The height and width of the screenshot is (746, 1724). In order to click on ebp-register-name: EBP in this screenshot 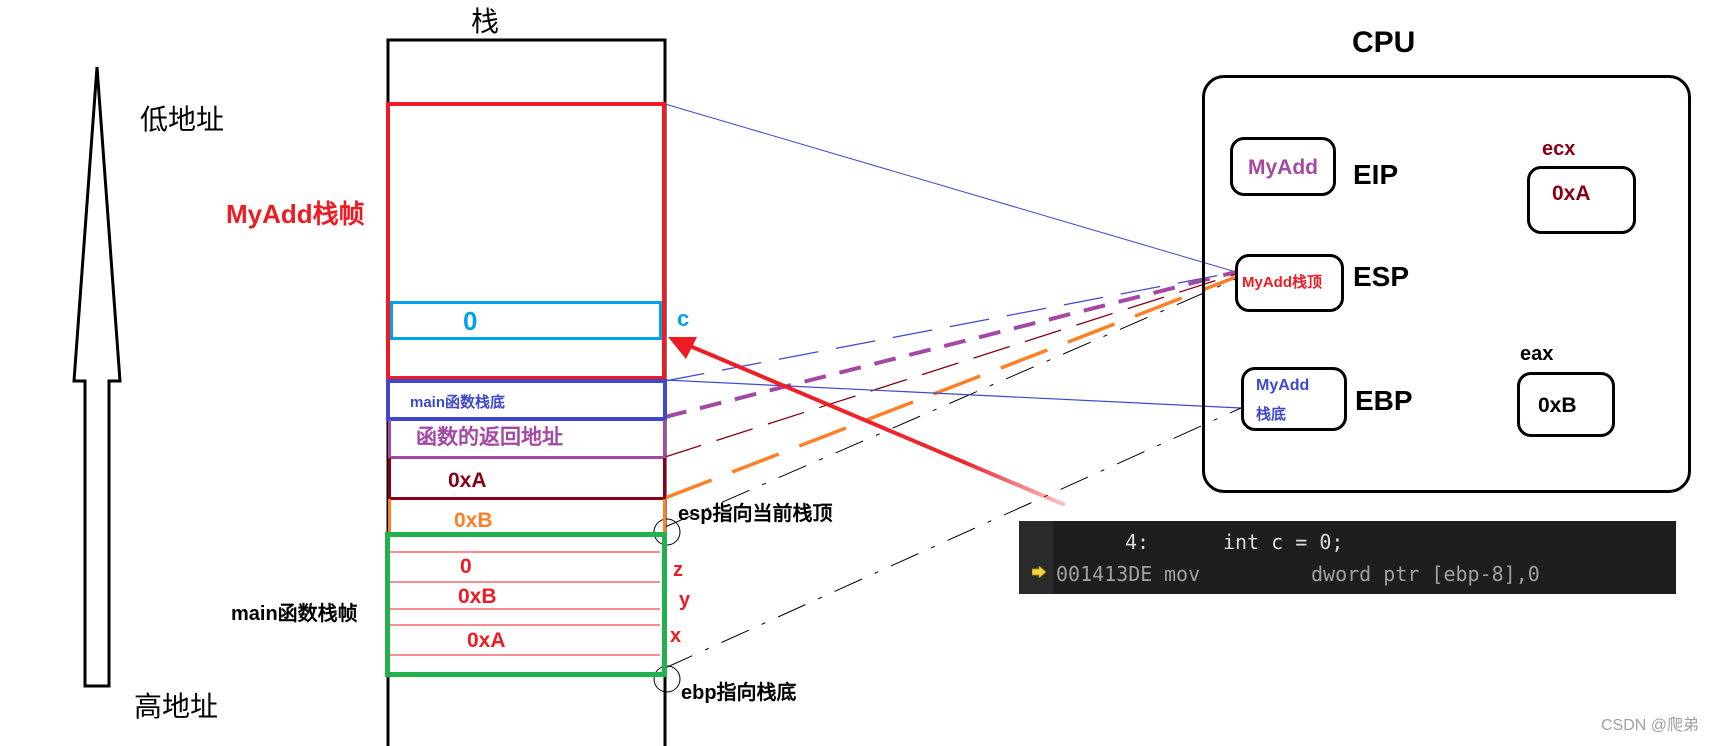, I will do `click(1384, 400)`.